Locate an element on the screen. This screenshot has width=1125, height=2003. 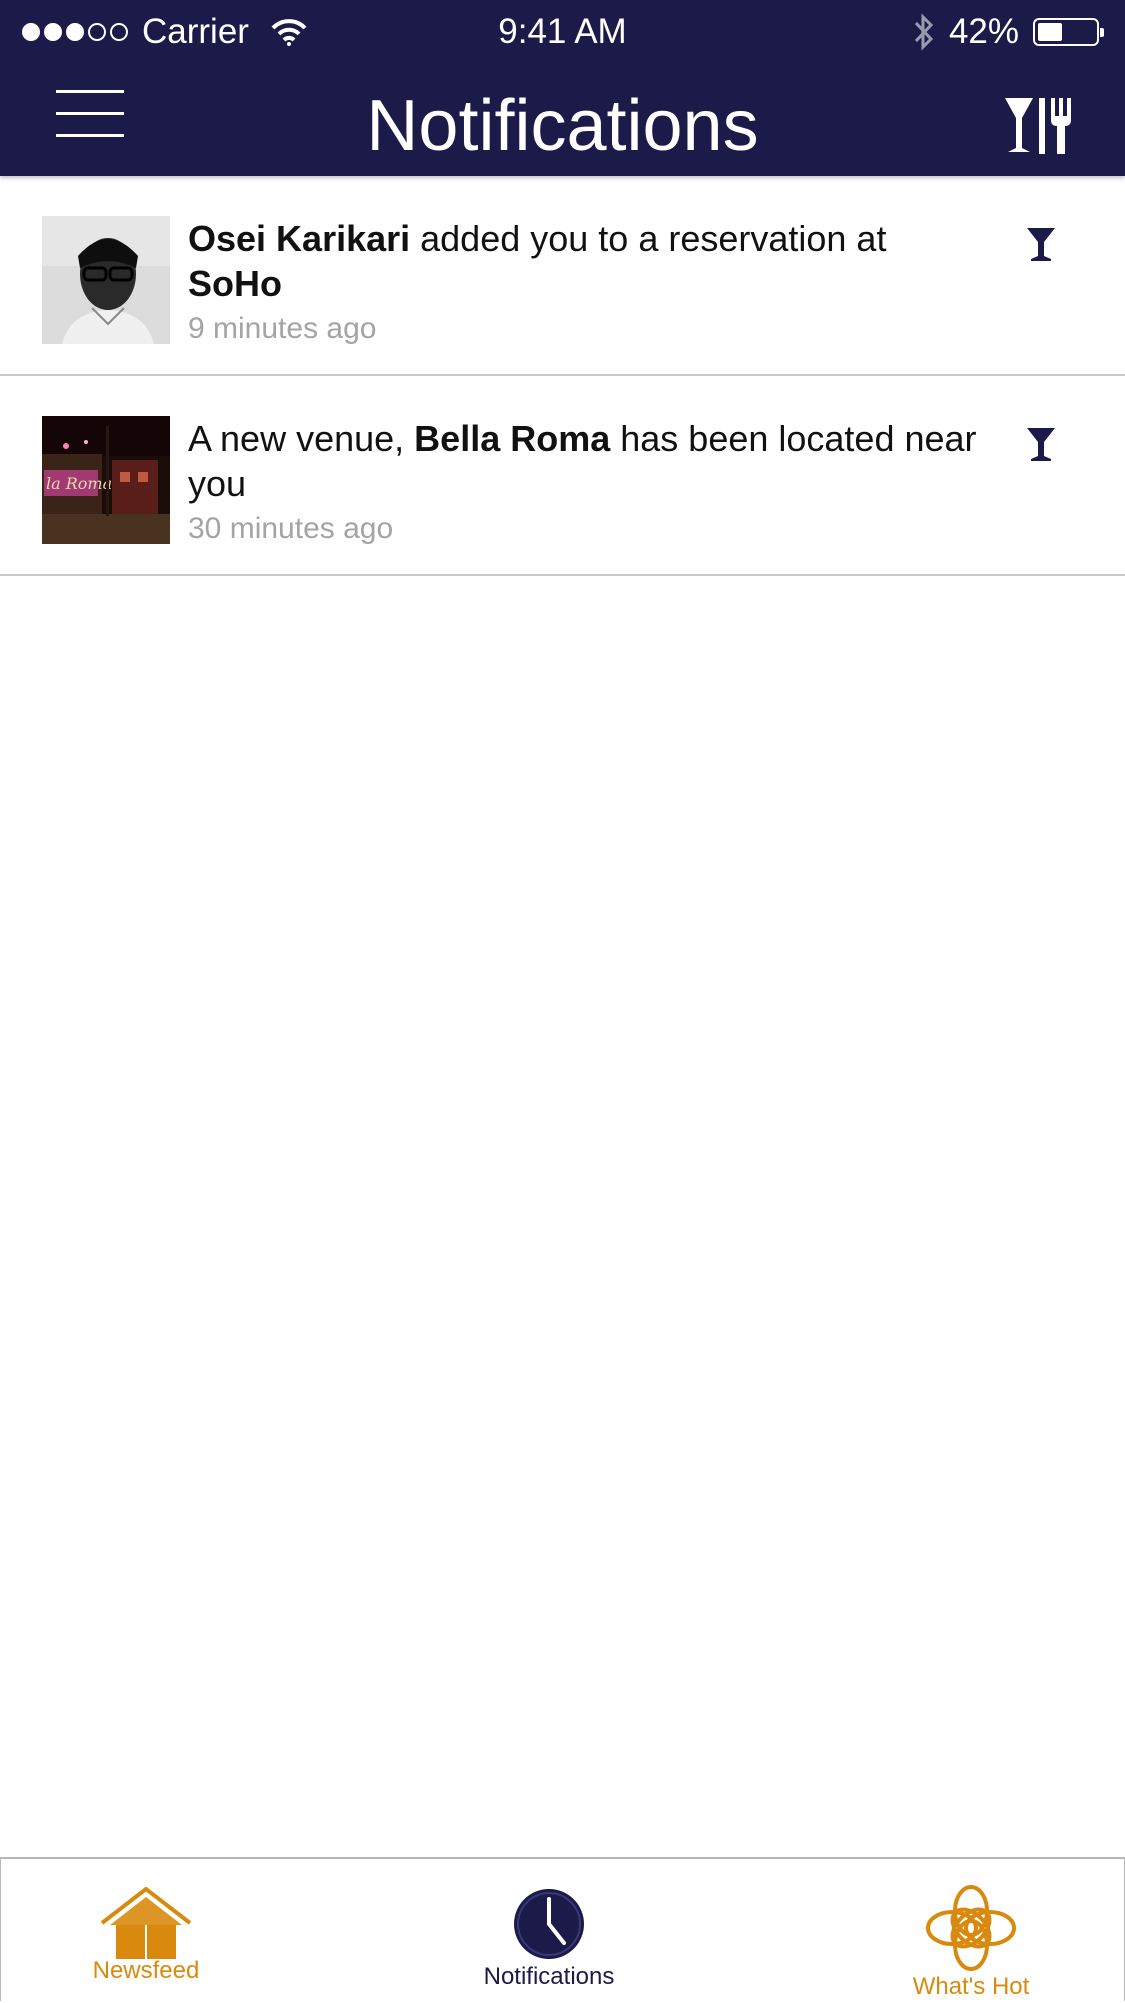
home-icon is located at coordinates (146, 1923).